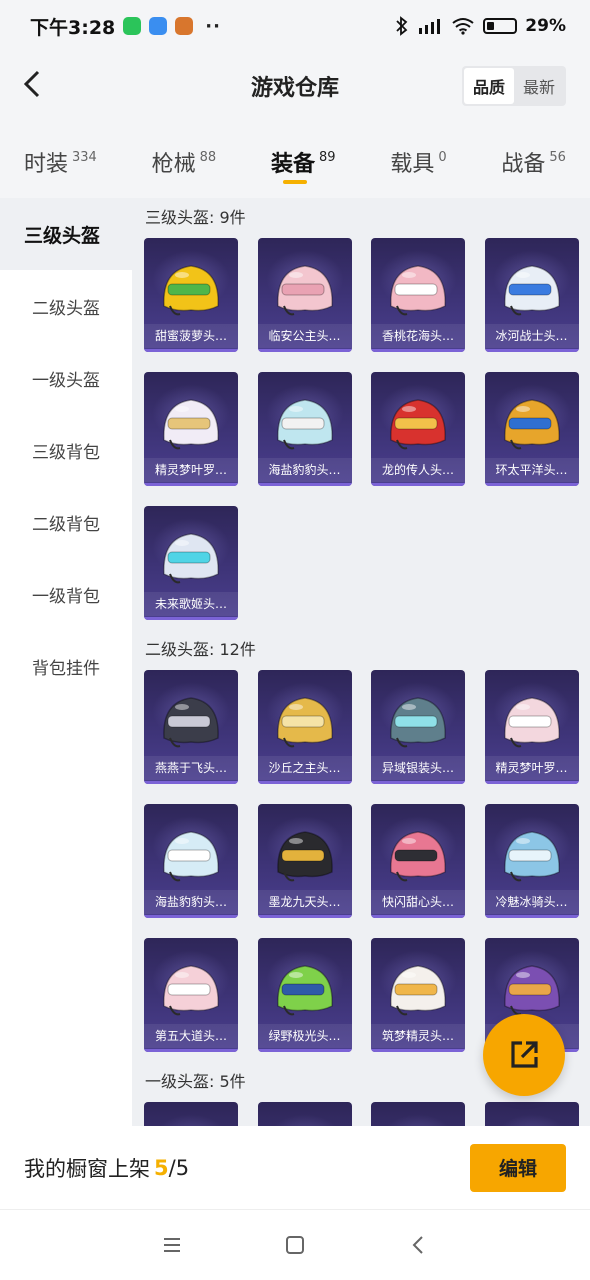  I want to click on tab-vehicles: 载具 0, so click(418, 164).